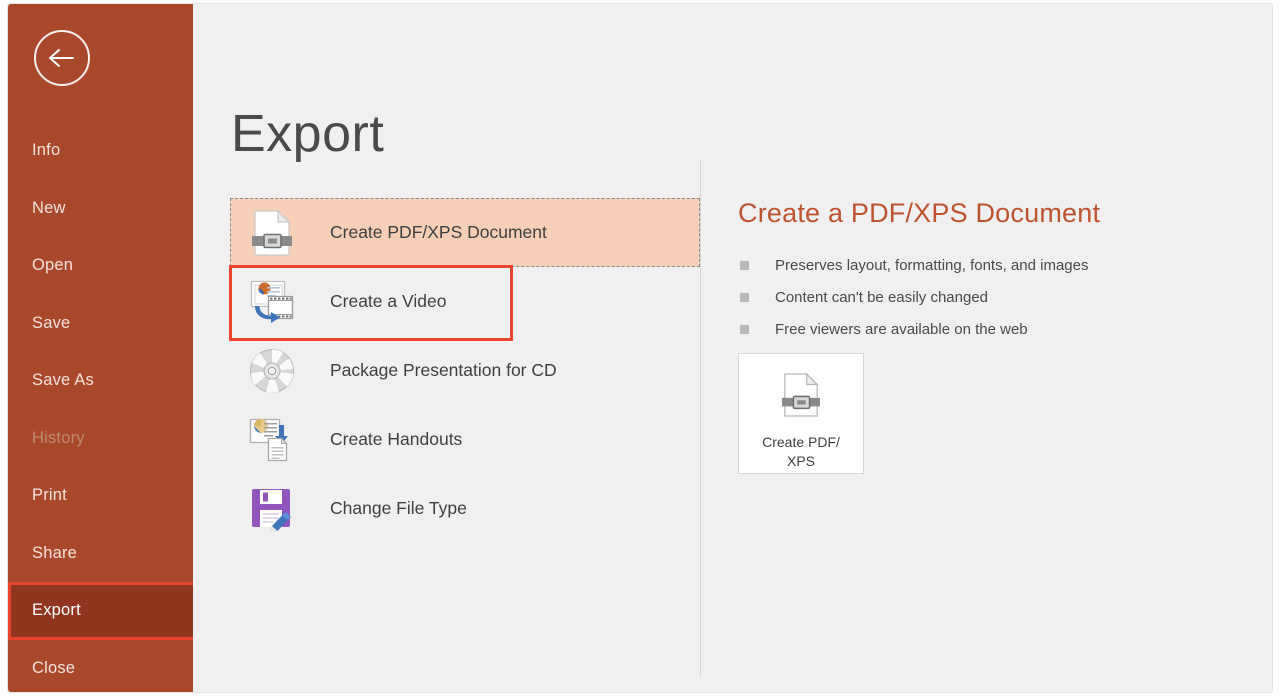 The width and height of the screenshot is (1280, 700). What do you see at coordinates (46, 150) in the screenshot?
I see `sidebar-item-label: Info` at bounding box center [46, 150].